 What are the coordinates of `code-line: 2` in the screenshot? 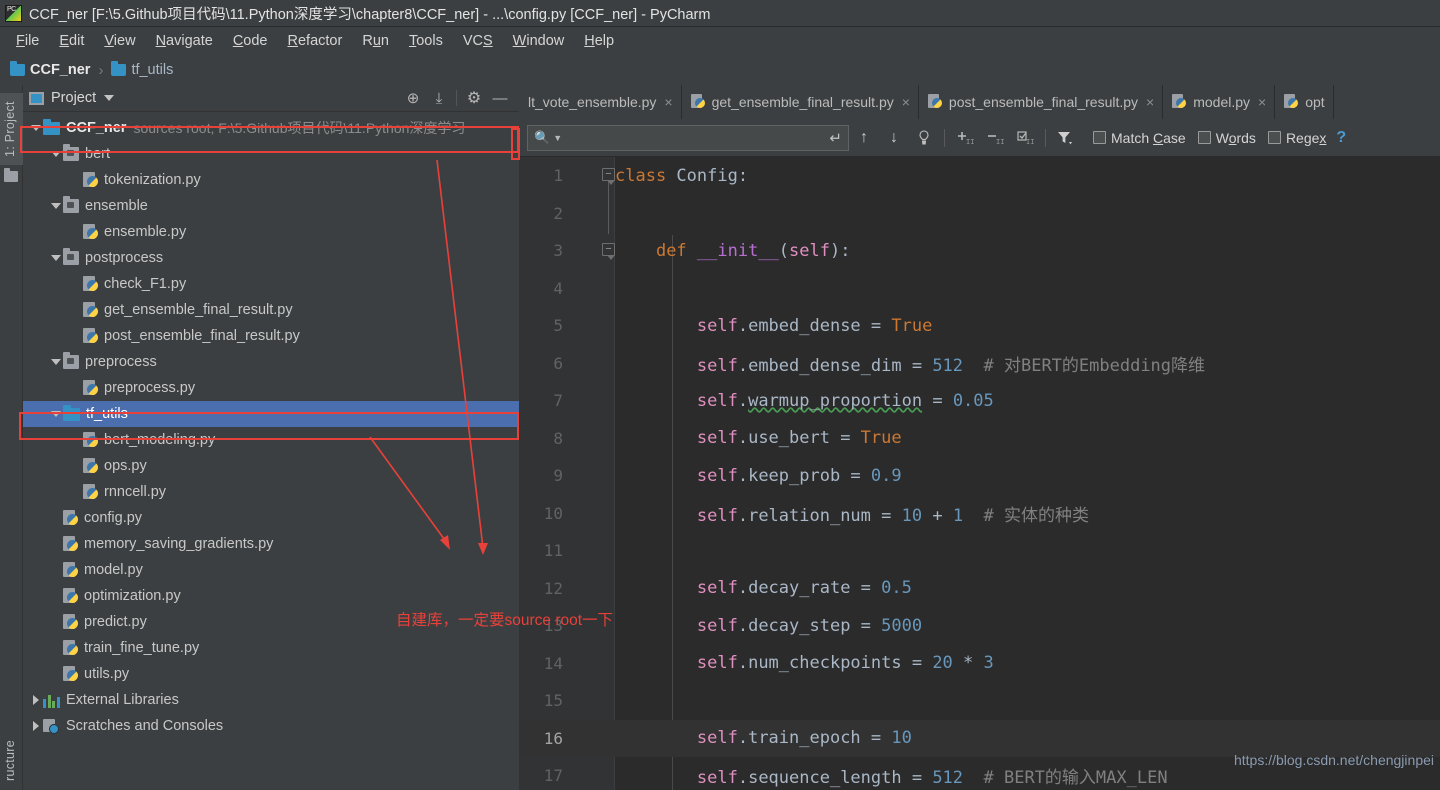 It's located at (979, 214).